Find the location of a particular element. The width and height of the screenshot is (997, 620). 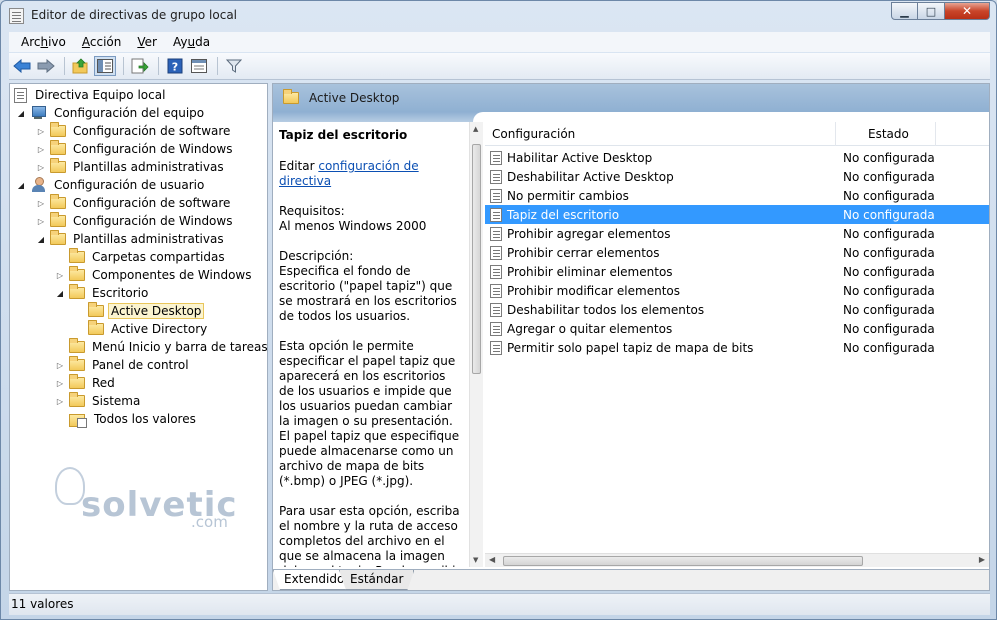

properties-icon is located at coordinates (199, 66).